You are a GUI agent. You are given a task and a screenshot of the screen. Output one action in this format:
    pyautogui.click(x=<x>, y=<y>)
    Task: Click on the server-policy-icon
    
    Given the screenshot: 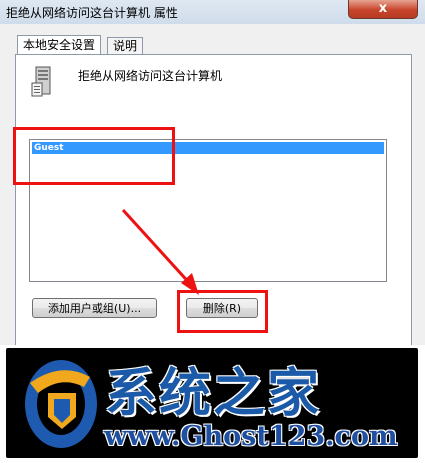 What is the action you would take?
    pyautogui.click(x=41, y=81)
    